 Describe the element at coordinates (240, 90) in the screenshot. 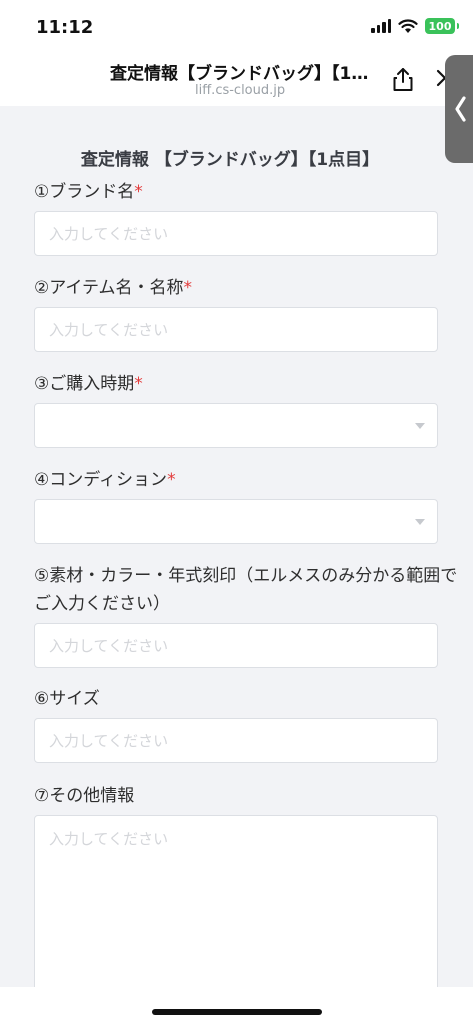

I see `page-domain: liff.cs-cloud.jp` at that location.